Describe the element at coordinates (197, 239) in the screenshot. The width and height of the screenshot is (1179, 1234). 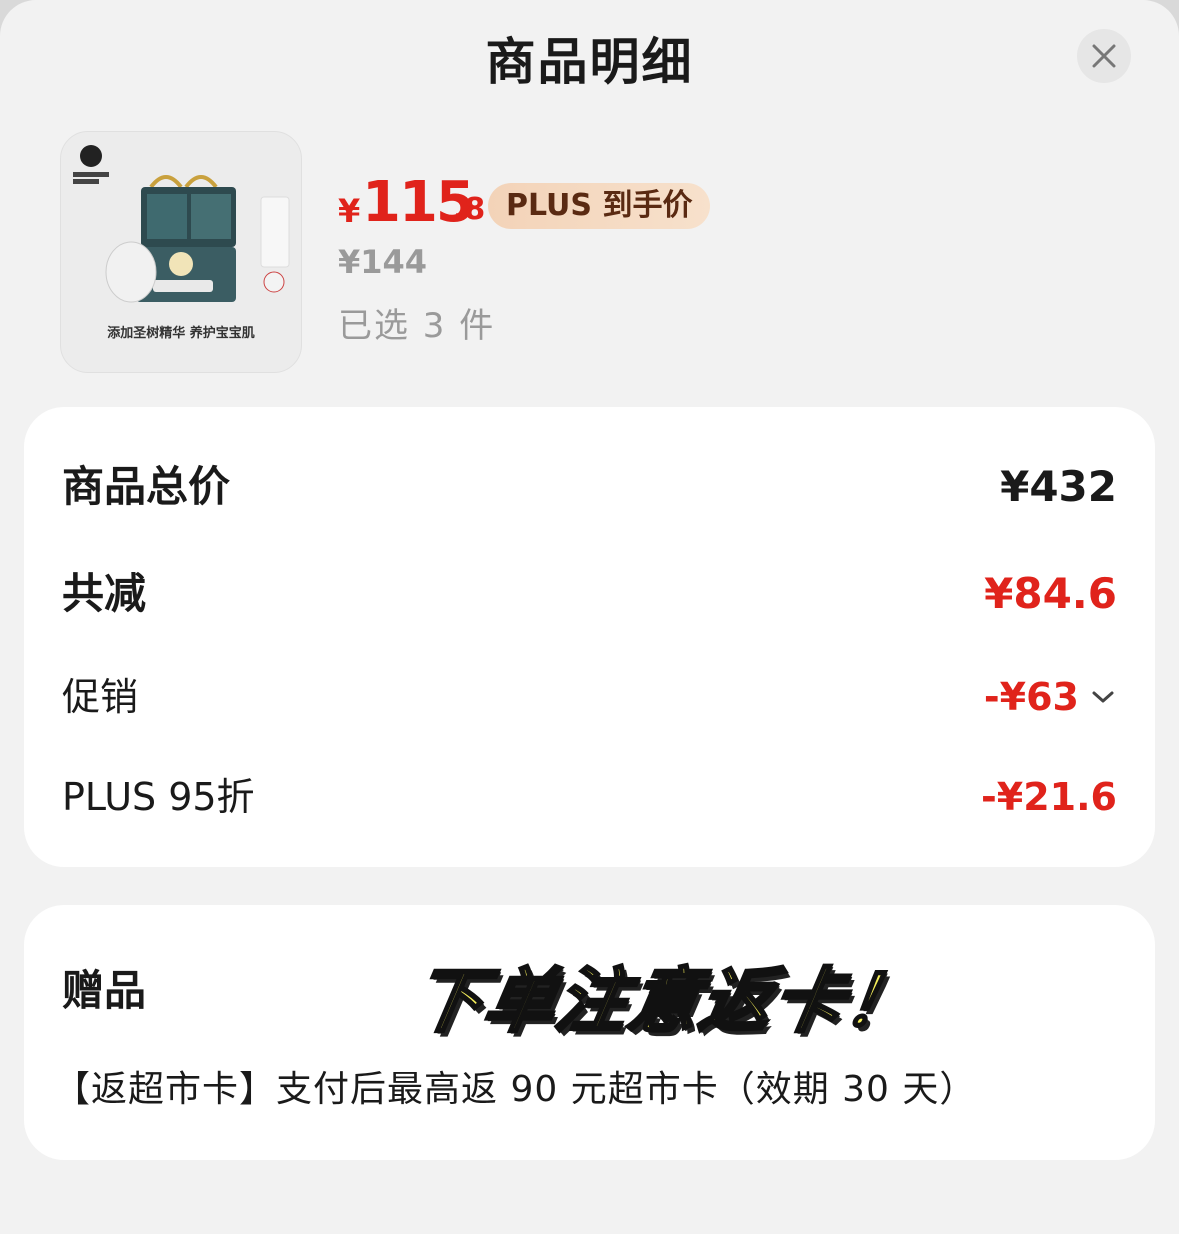
I see `product-package-illustration` at that location.